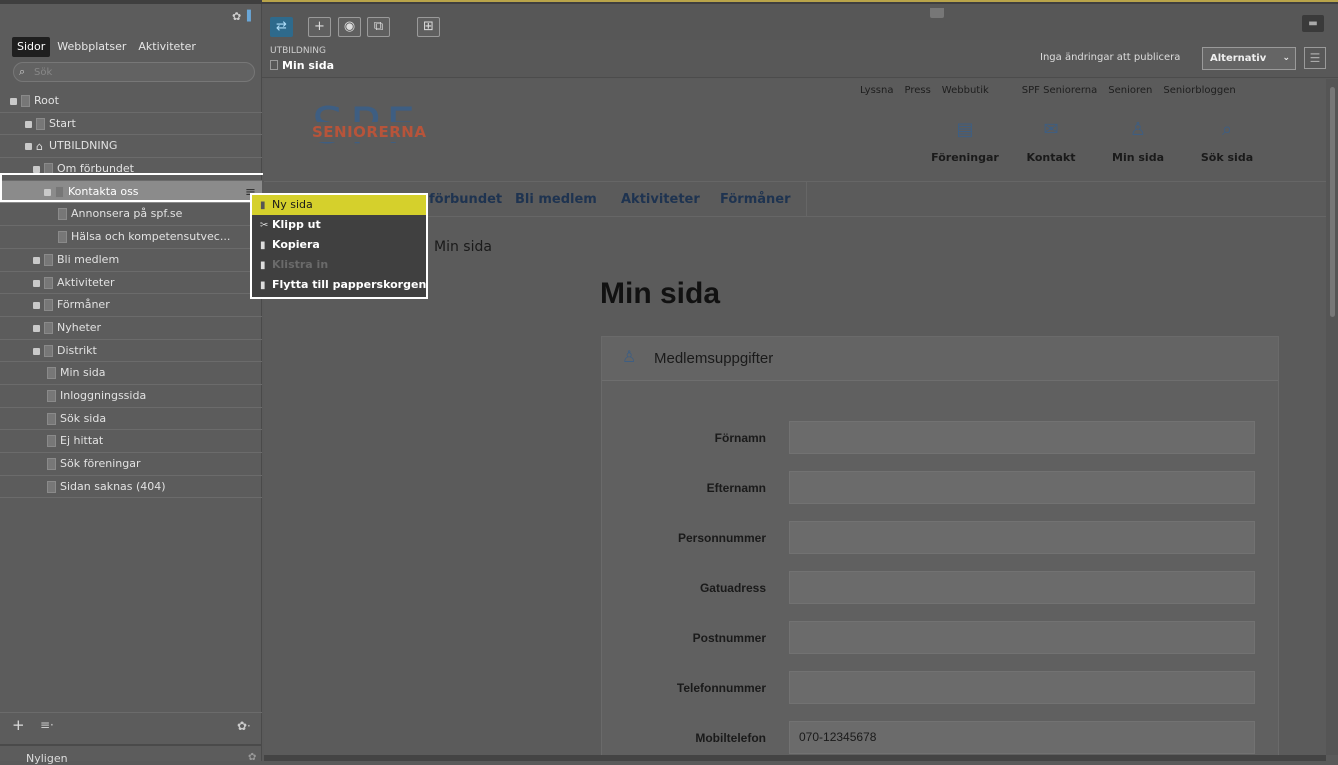 This screenshot has height=765, width=1338. Describe the element at coordinates (62, 123) in the screenshot. I see `tree-node-label: Start` at that location.